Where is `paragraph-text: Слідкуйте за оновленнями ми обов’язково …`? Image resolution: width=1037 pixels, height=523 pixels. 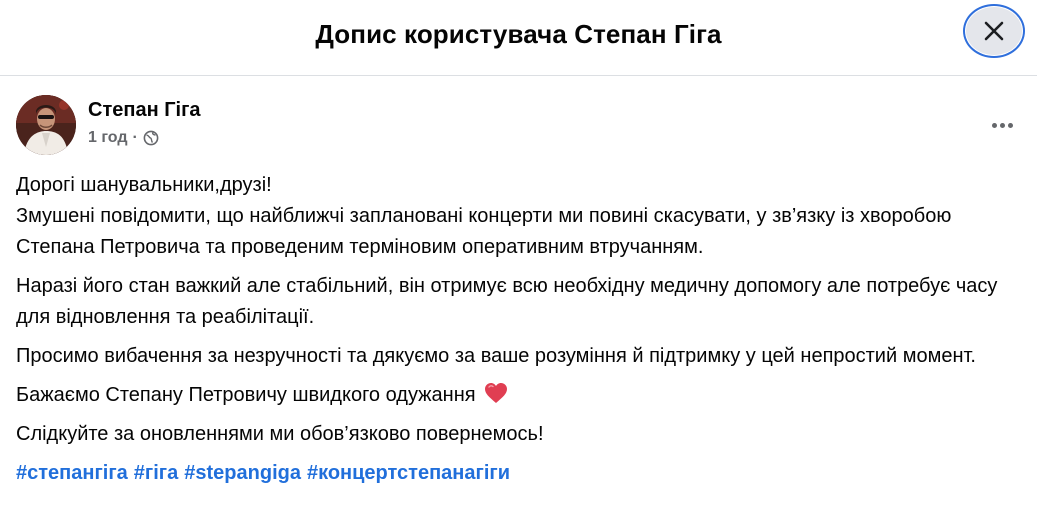 paragraph-text: Слідкуйте за оновленнями ми обов’язково … is located at coordinates (280, 434).